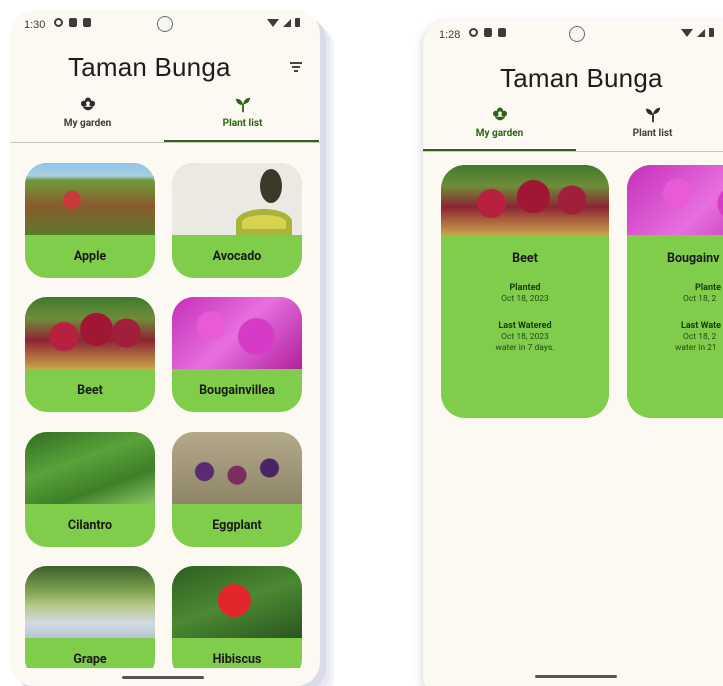 This screenshot has width=723, height=686. Describe the element at coordinates (90, 659) in the screenshot. I see `plant-name: Grape` at that location.